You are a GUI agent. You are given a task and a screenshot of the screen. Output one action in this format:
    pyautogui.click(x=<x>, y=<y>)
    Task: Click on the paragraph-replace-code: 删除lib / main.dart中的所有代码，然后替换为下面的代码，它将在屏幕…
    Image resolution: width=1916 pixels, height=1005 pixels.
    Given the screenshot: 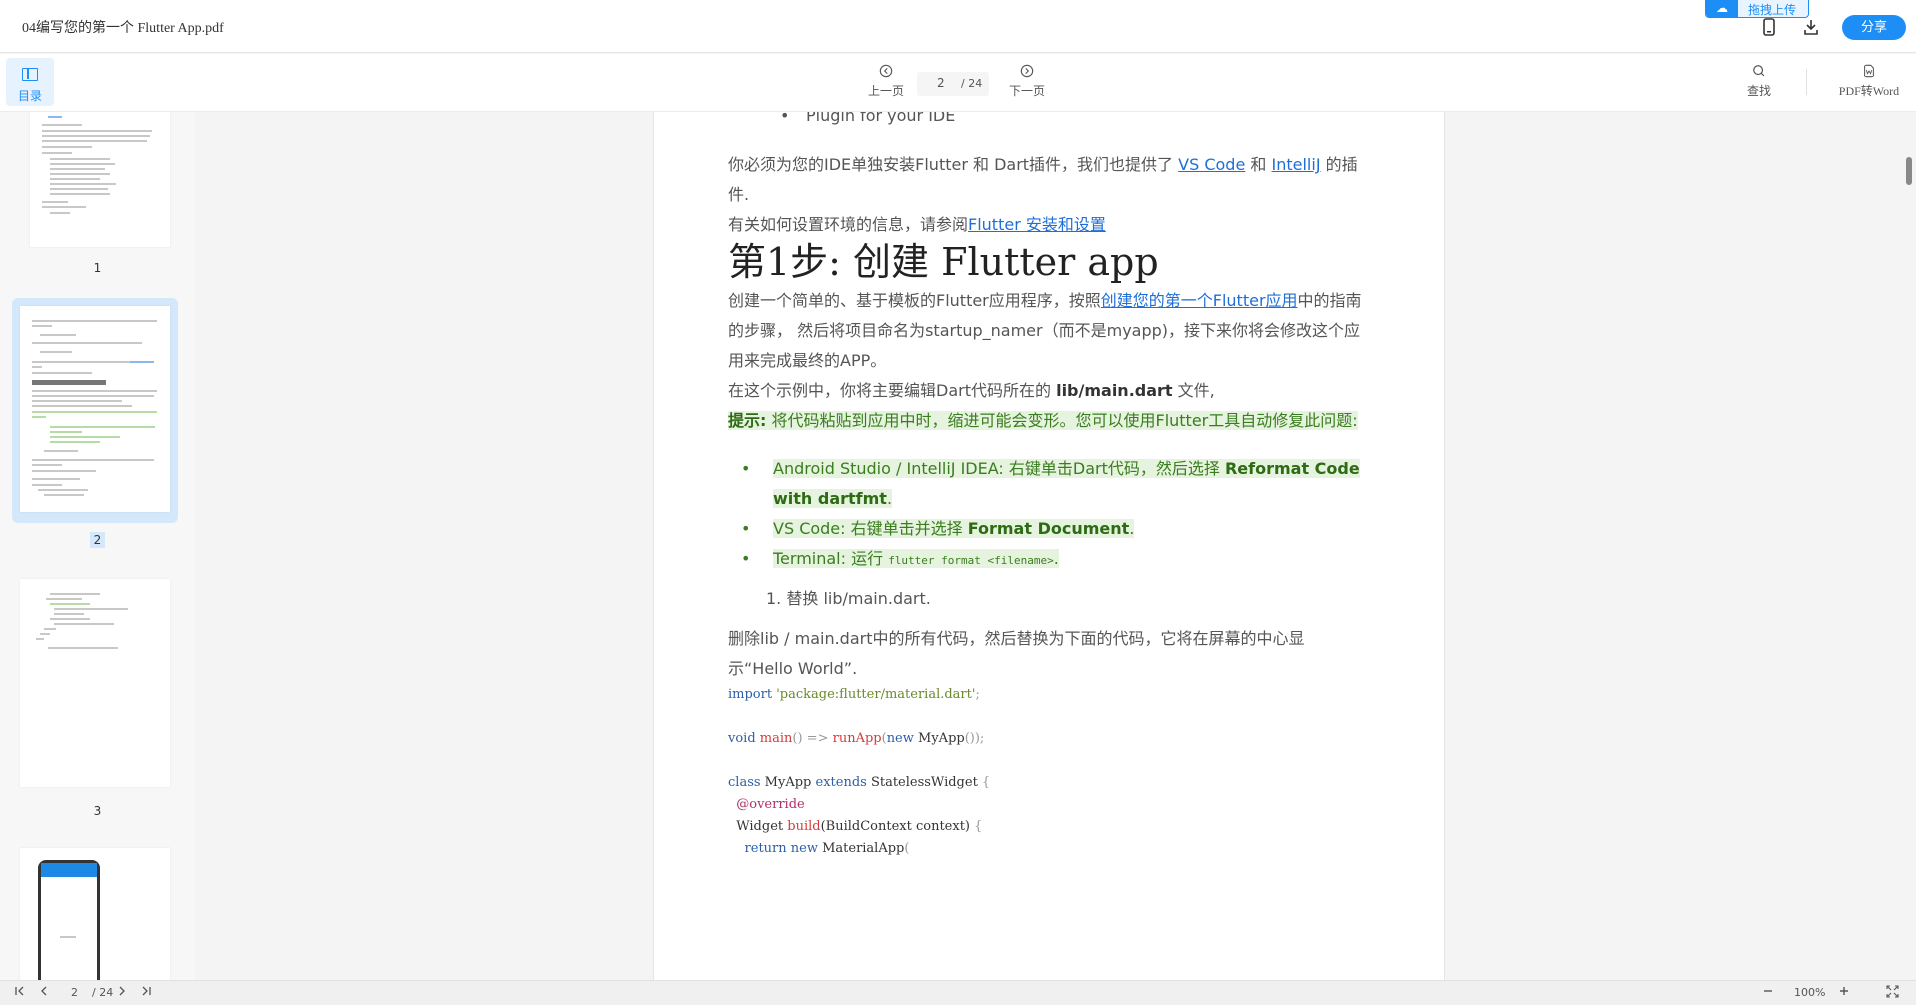 What is the action you would take?
    pyautogui.click(x=1016, y=653)
    